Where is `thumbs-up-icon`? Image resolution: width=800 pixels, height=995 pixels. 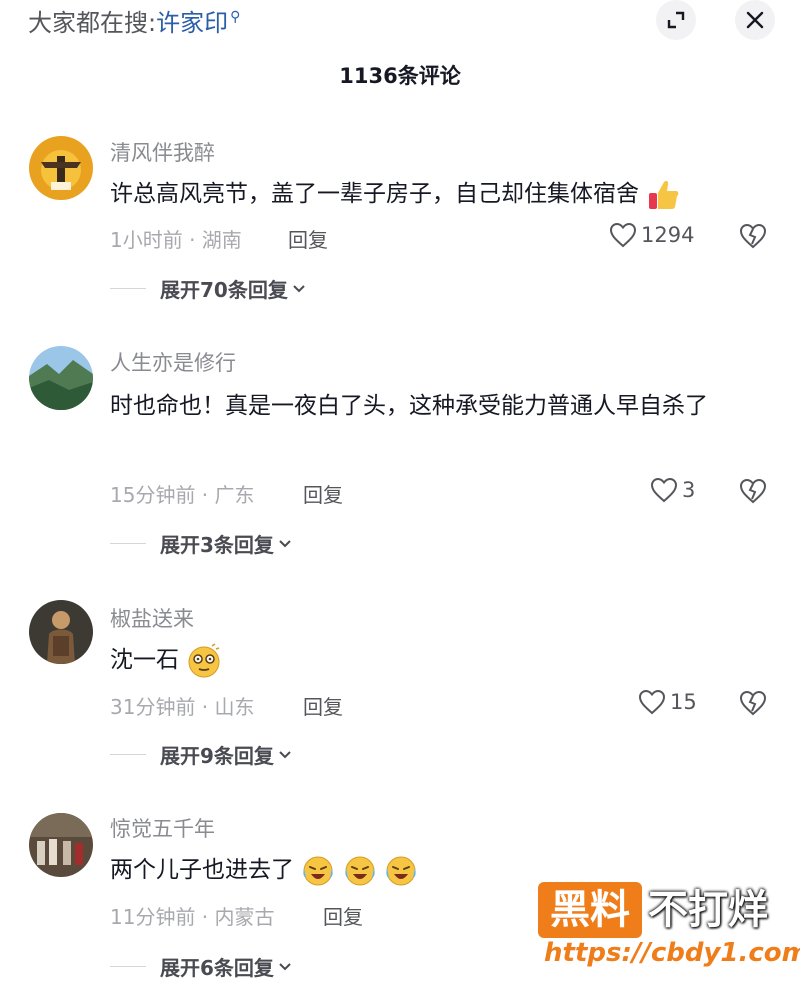
thumbs-up-icon is located at coordinates (664, 194).